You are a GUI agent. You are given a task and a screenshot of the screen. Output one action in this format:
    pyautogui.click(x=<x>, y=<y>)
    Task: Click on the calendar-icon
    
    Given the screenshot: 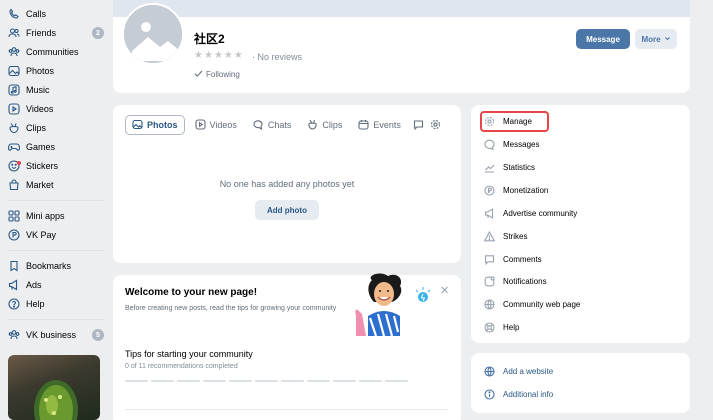 What is the action you would take?
    pyautogui.click(x=363, y=125)
    